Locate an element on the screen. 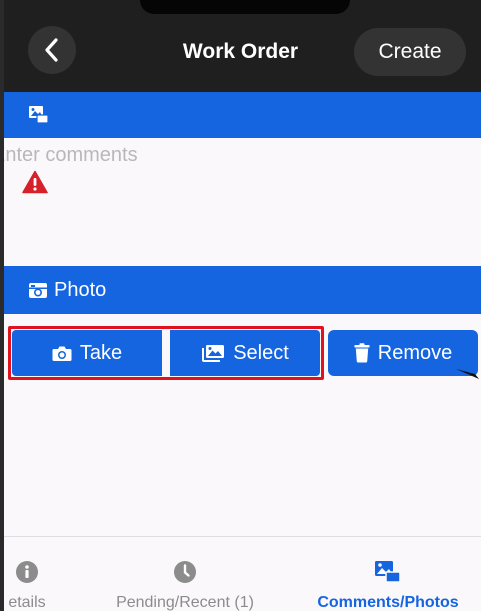 This screenshot has width=481, height=611. trash-icon is located at coordinates (362, 353).